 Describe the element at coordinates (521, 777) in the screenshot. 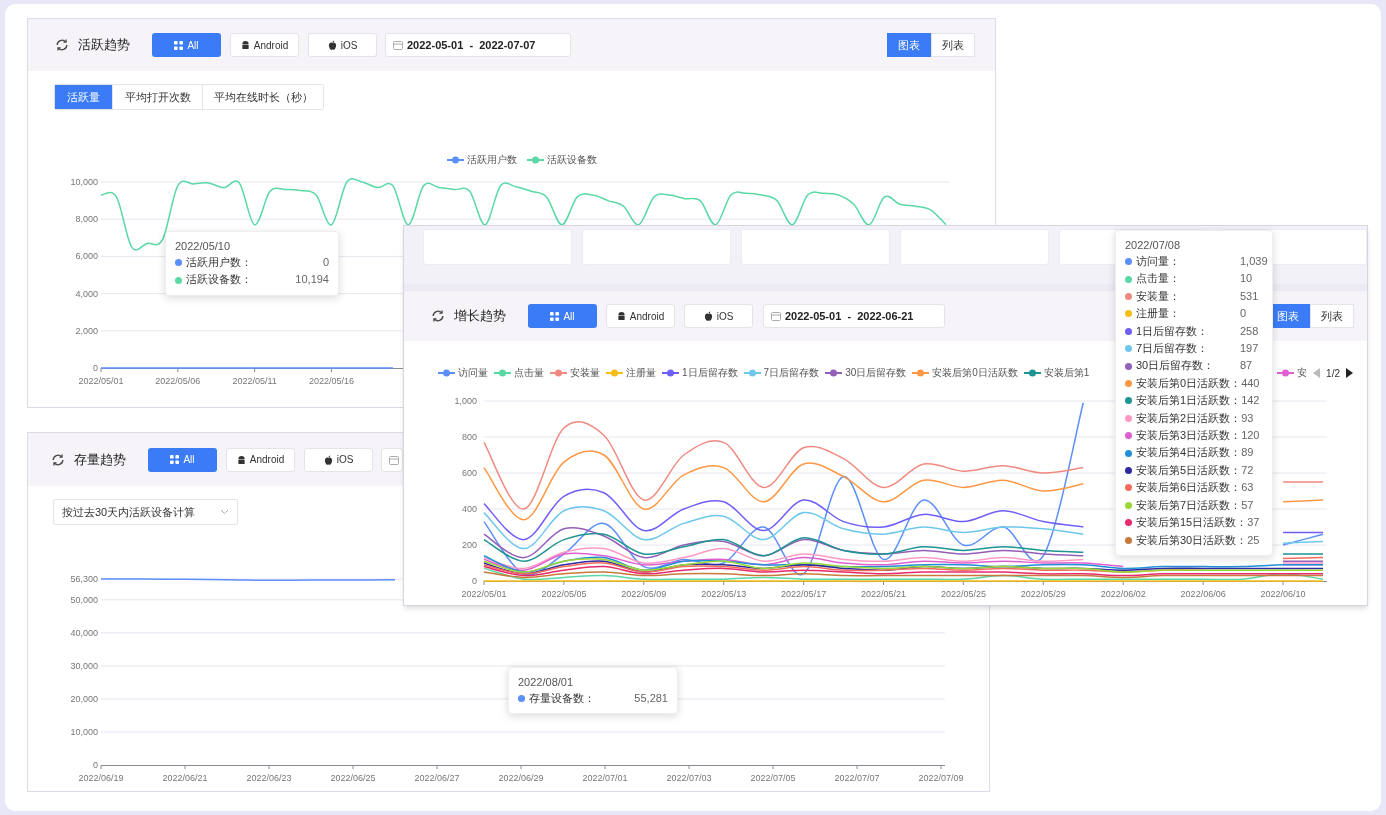

I see `axis-label: 2022/06/29` at that location.